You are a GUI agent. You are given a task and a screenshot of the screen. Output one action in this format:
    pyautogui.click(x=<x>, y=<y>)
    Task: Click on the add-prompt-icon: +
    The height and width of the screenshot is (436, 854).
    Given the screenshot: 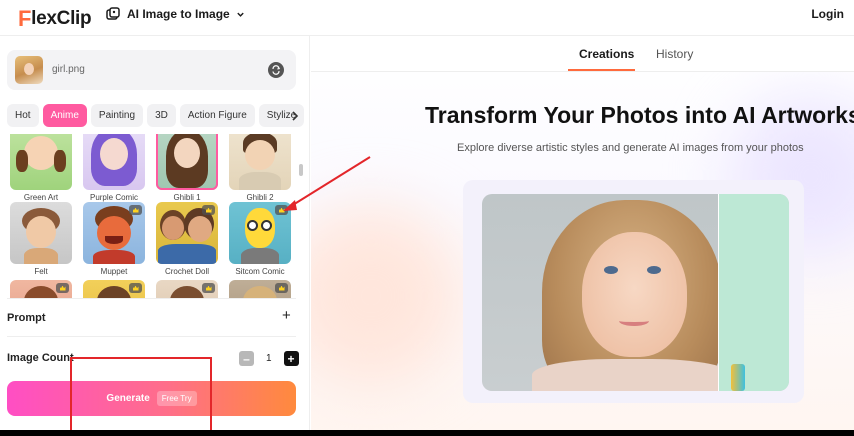 What is the action you would take?
    pyautogui.click(x=286, y=315)
    